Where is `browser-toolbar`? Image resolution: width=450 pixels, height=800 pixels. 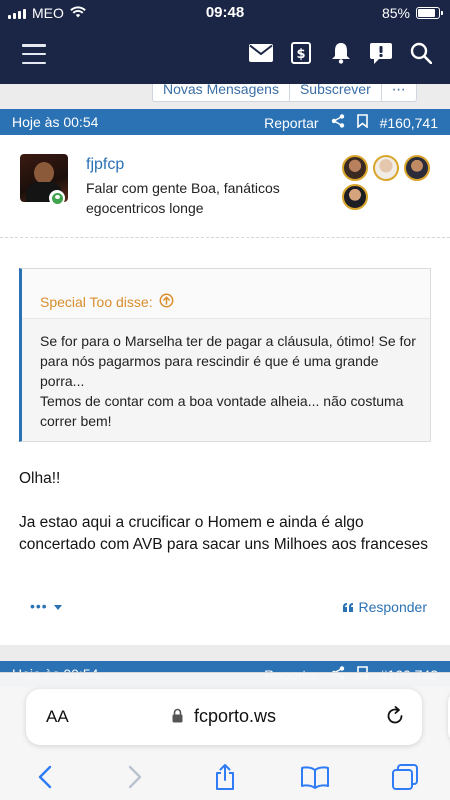
browser-toolbar is located at coordinates (225, 777).